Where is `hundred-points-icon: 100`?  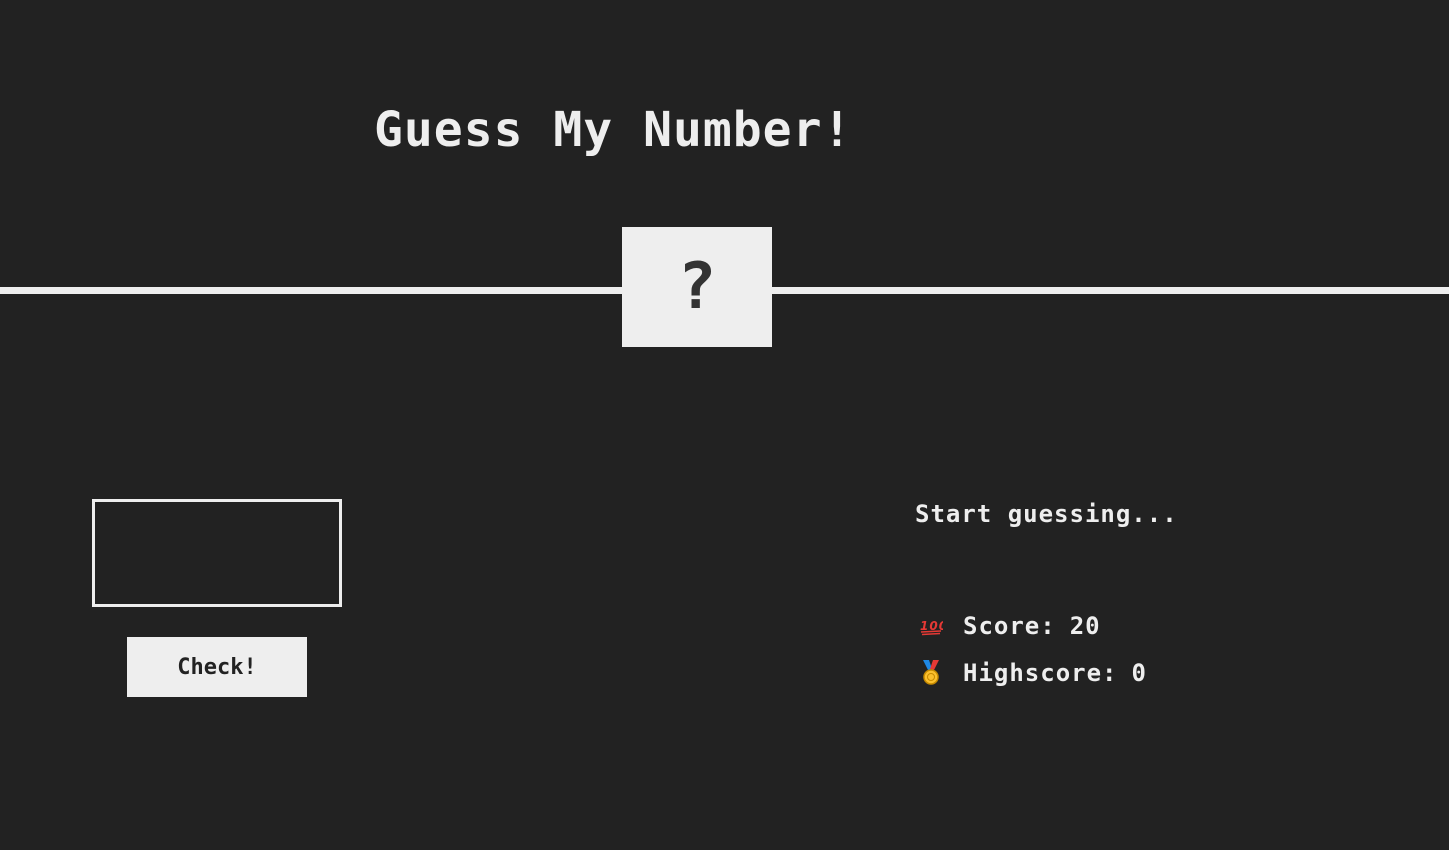 hundred-points-icon: 100 is located at coordinates (931, 626).